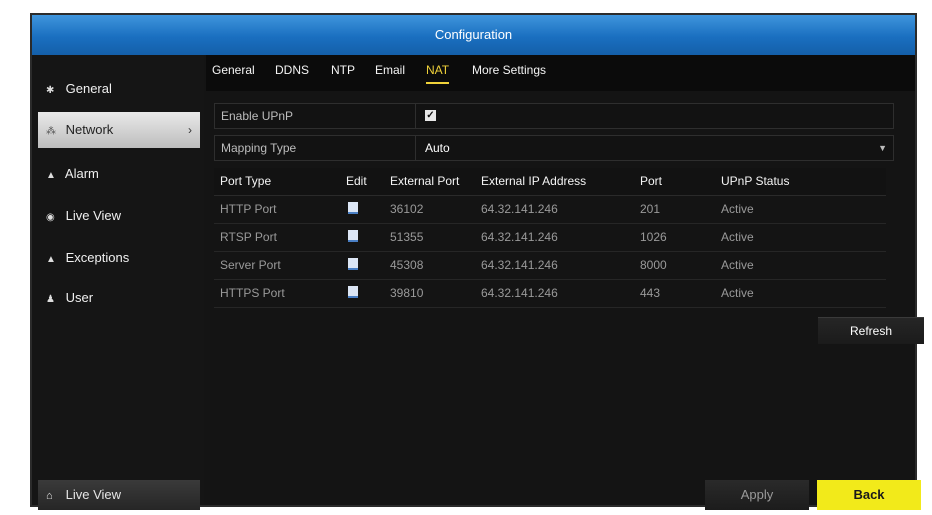 The image size is (932, 515). What do you see at coordinates (88, 88) in the screenshot?
I see `sidebar-item-label: General` at bounding box center [88, 88].